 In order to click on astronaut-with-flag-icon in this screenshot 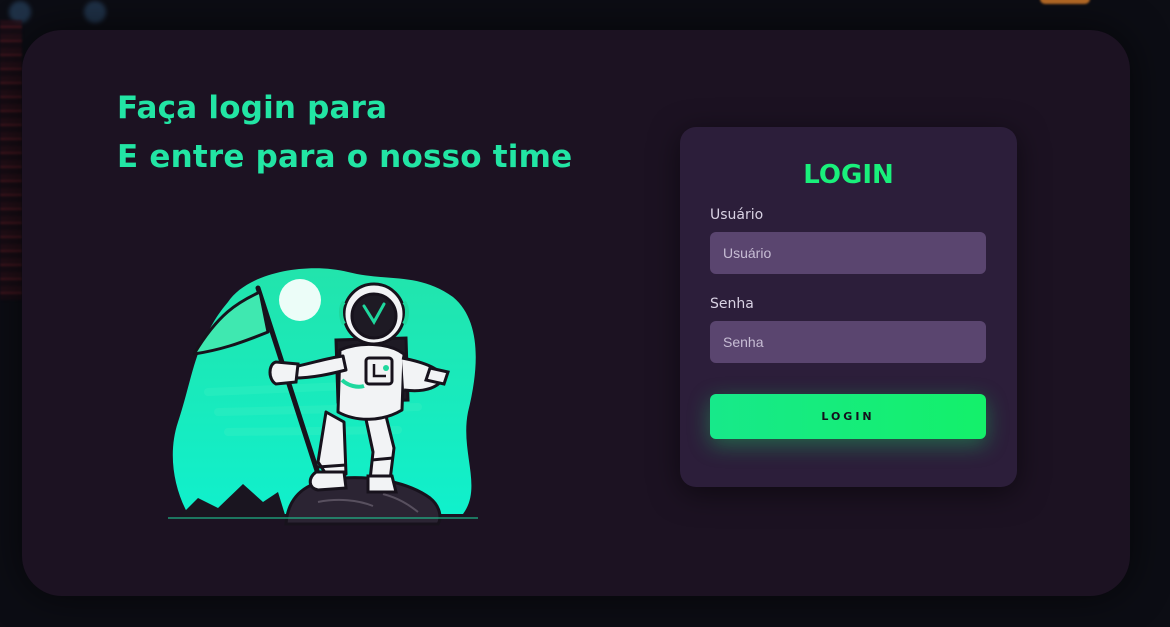, I will do `click(323, 397)`.